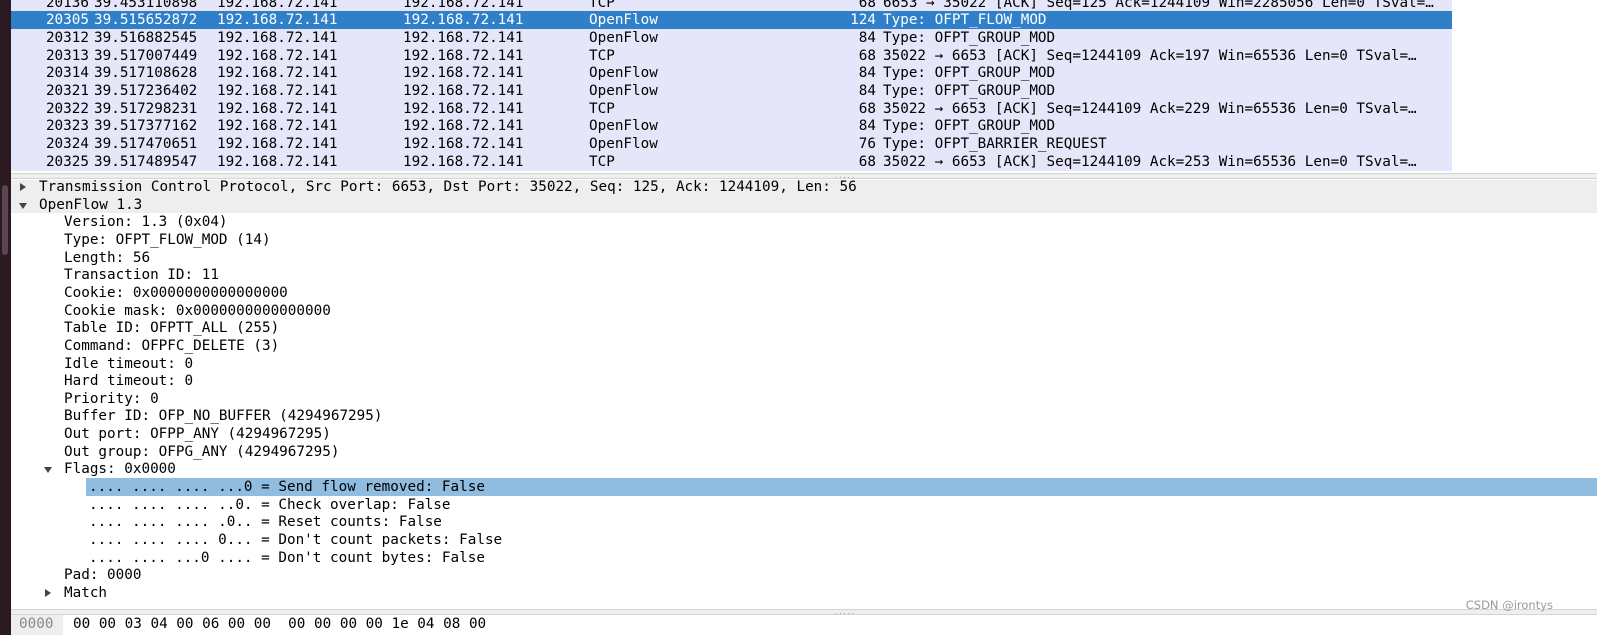 This screenshot has height=635, width=1597. I want to click on tree-field-label: Type: OFPT_FLOW_MOD (14), so click(167, 239).